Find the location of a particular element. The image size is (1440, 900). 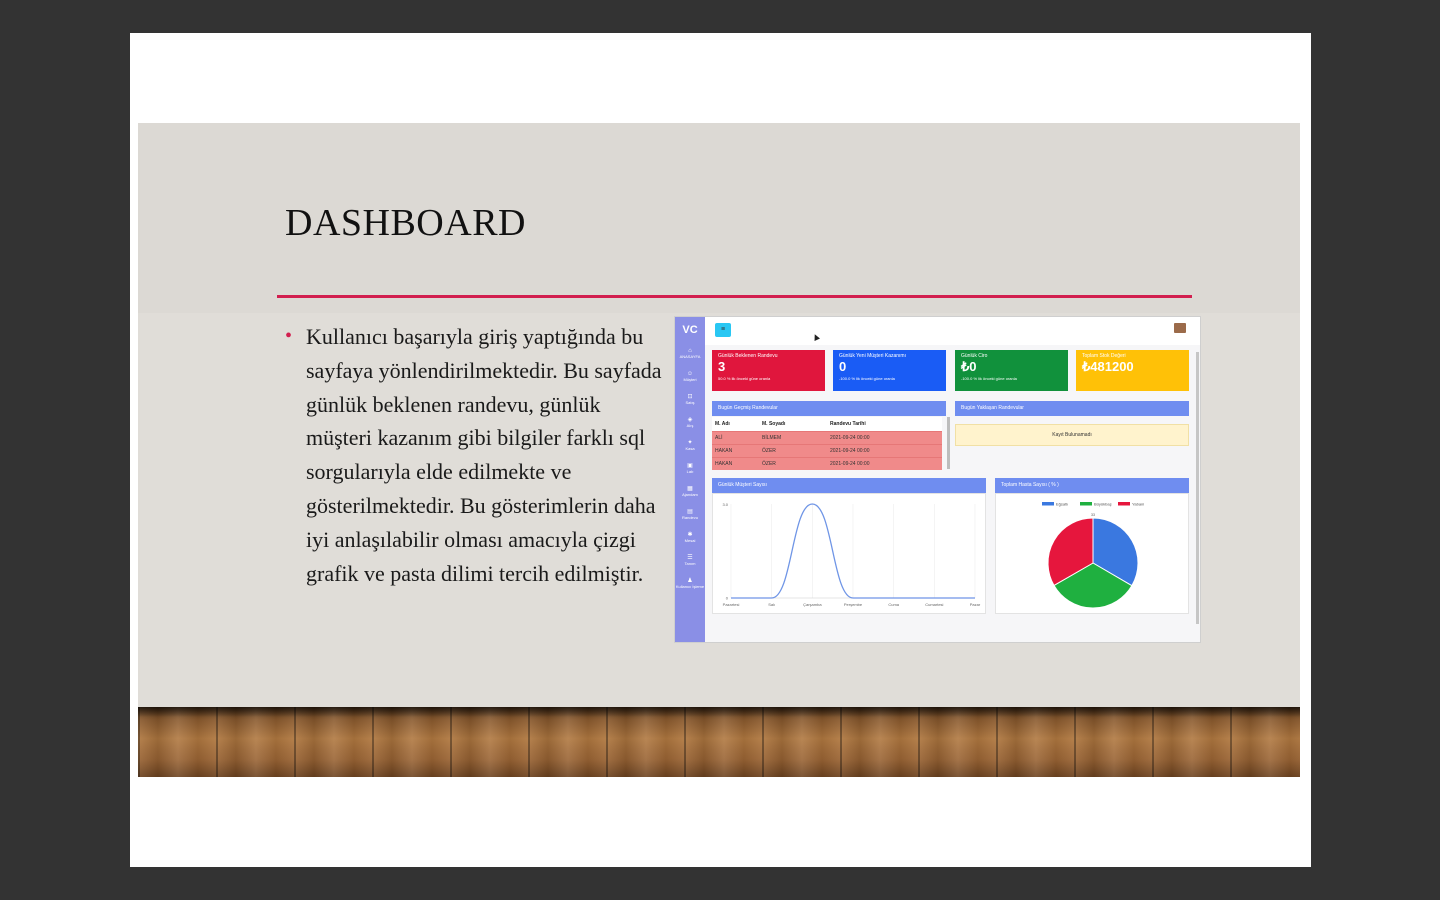

sidebar-item-10: ♟ Kullanıcı İşleme is located at coordinates (690, 583).